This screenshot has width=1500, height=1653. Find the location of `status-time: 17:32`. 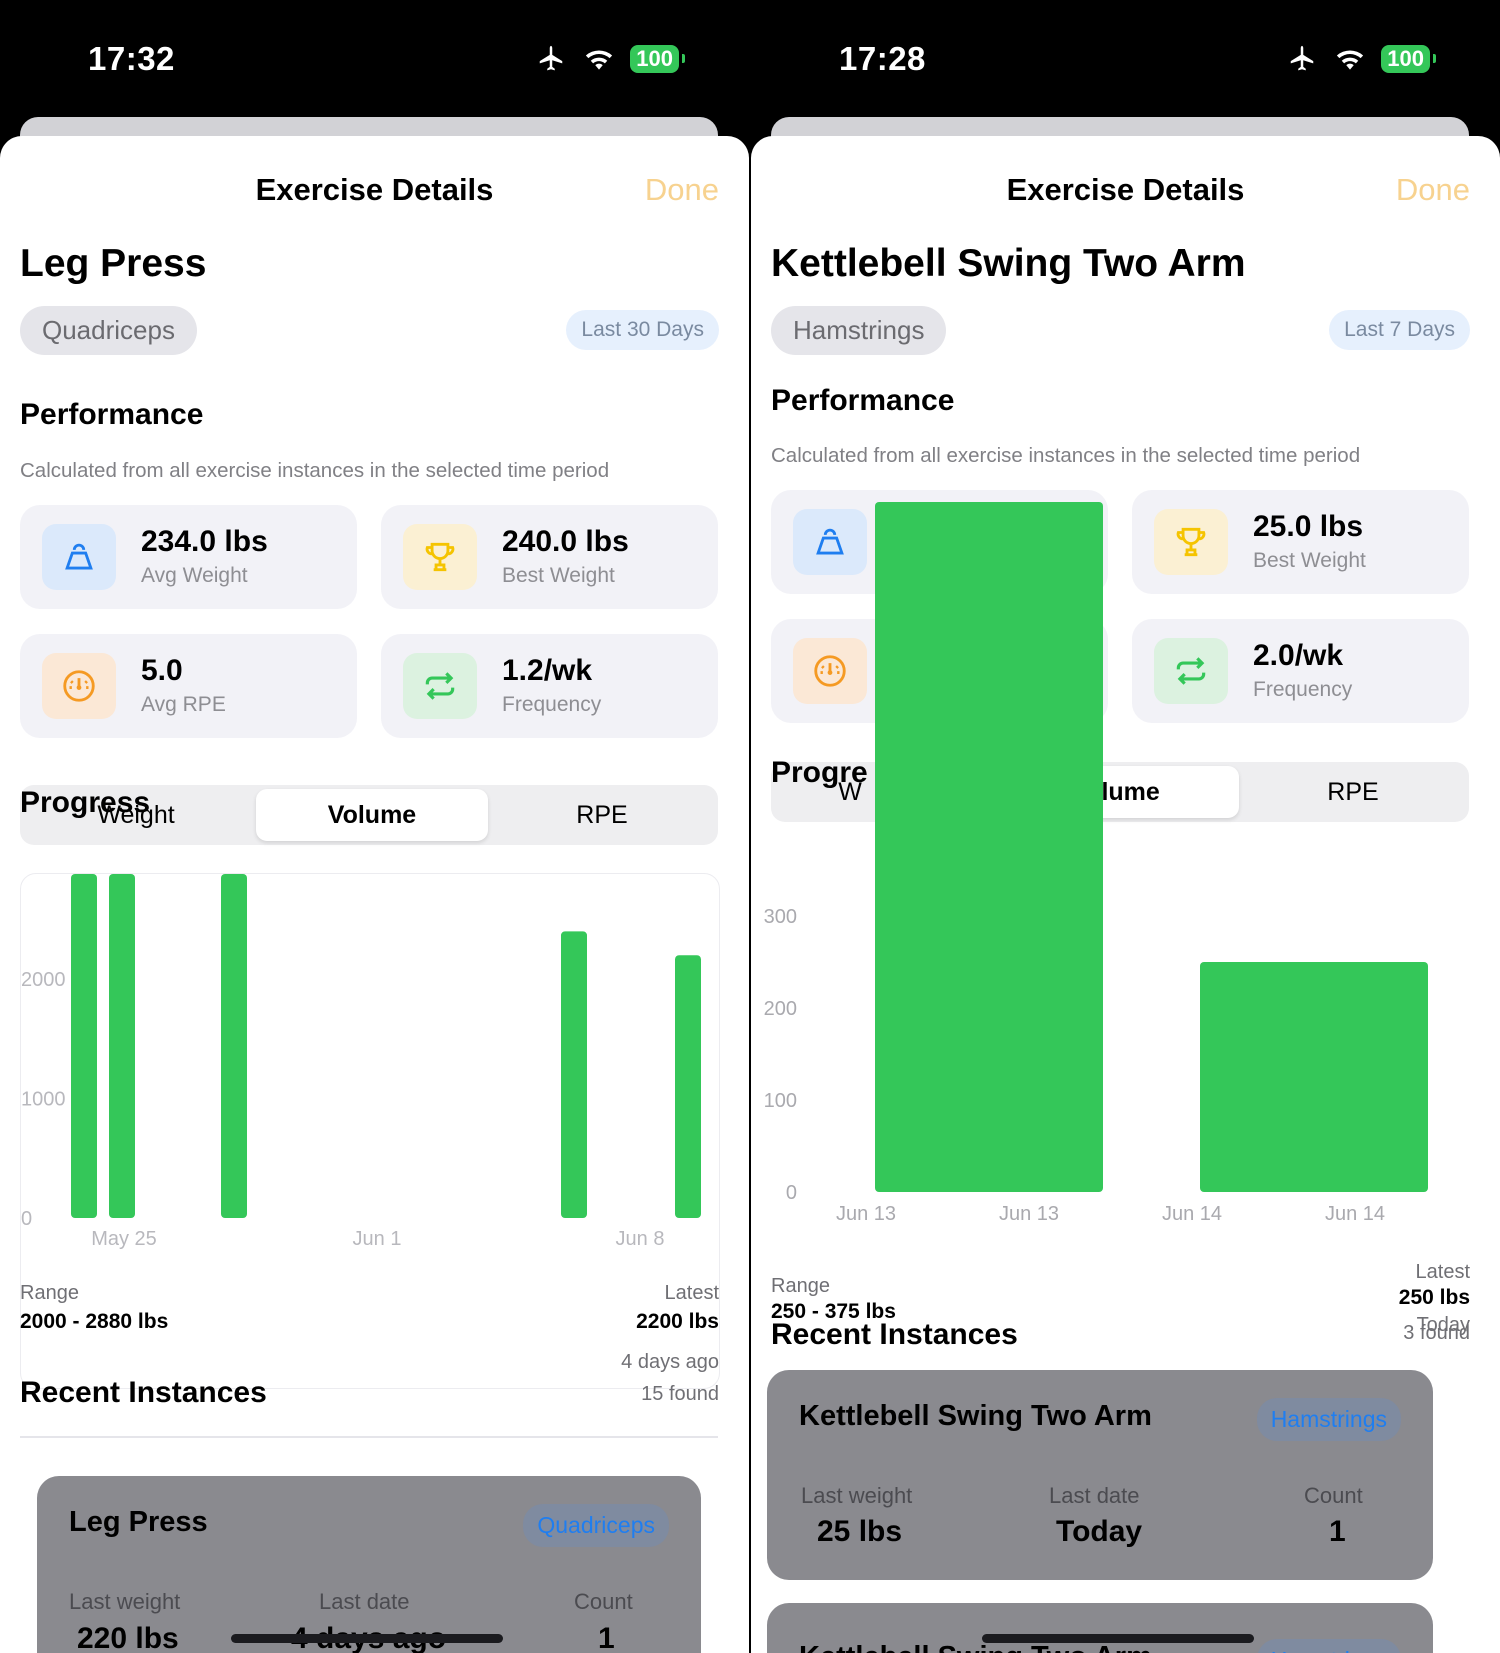

status-time: 17:32 is located at coordinates (131, 58).